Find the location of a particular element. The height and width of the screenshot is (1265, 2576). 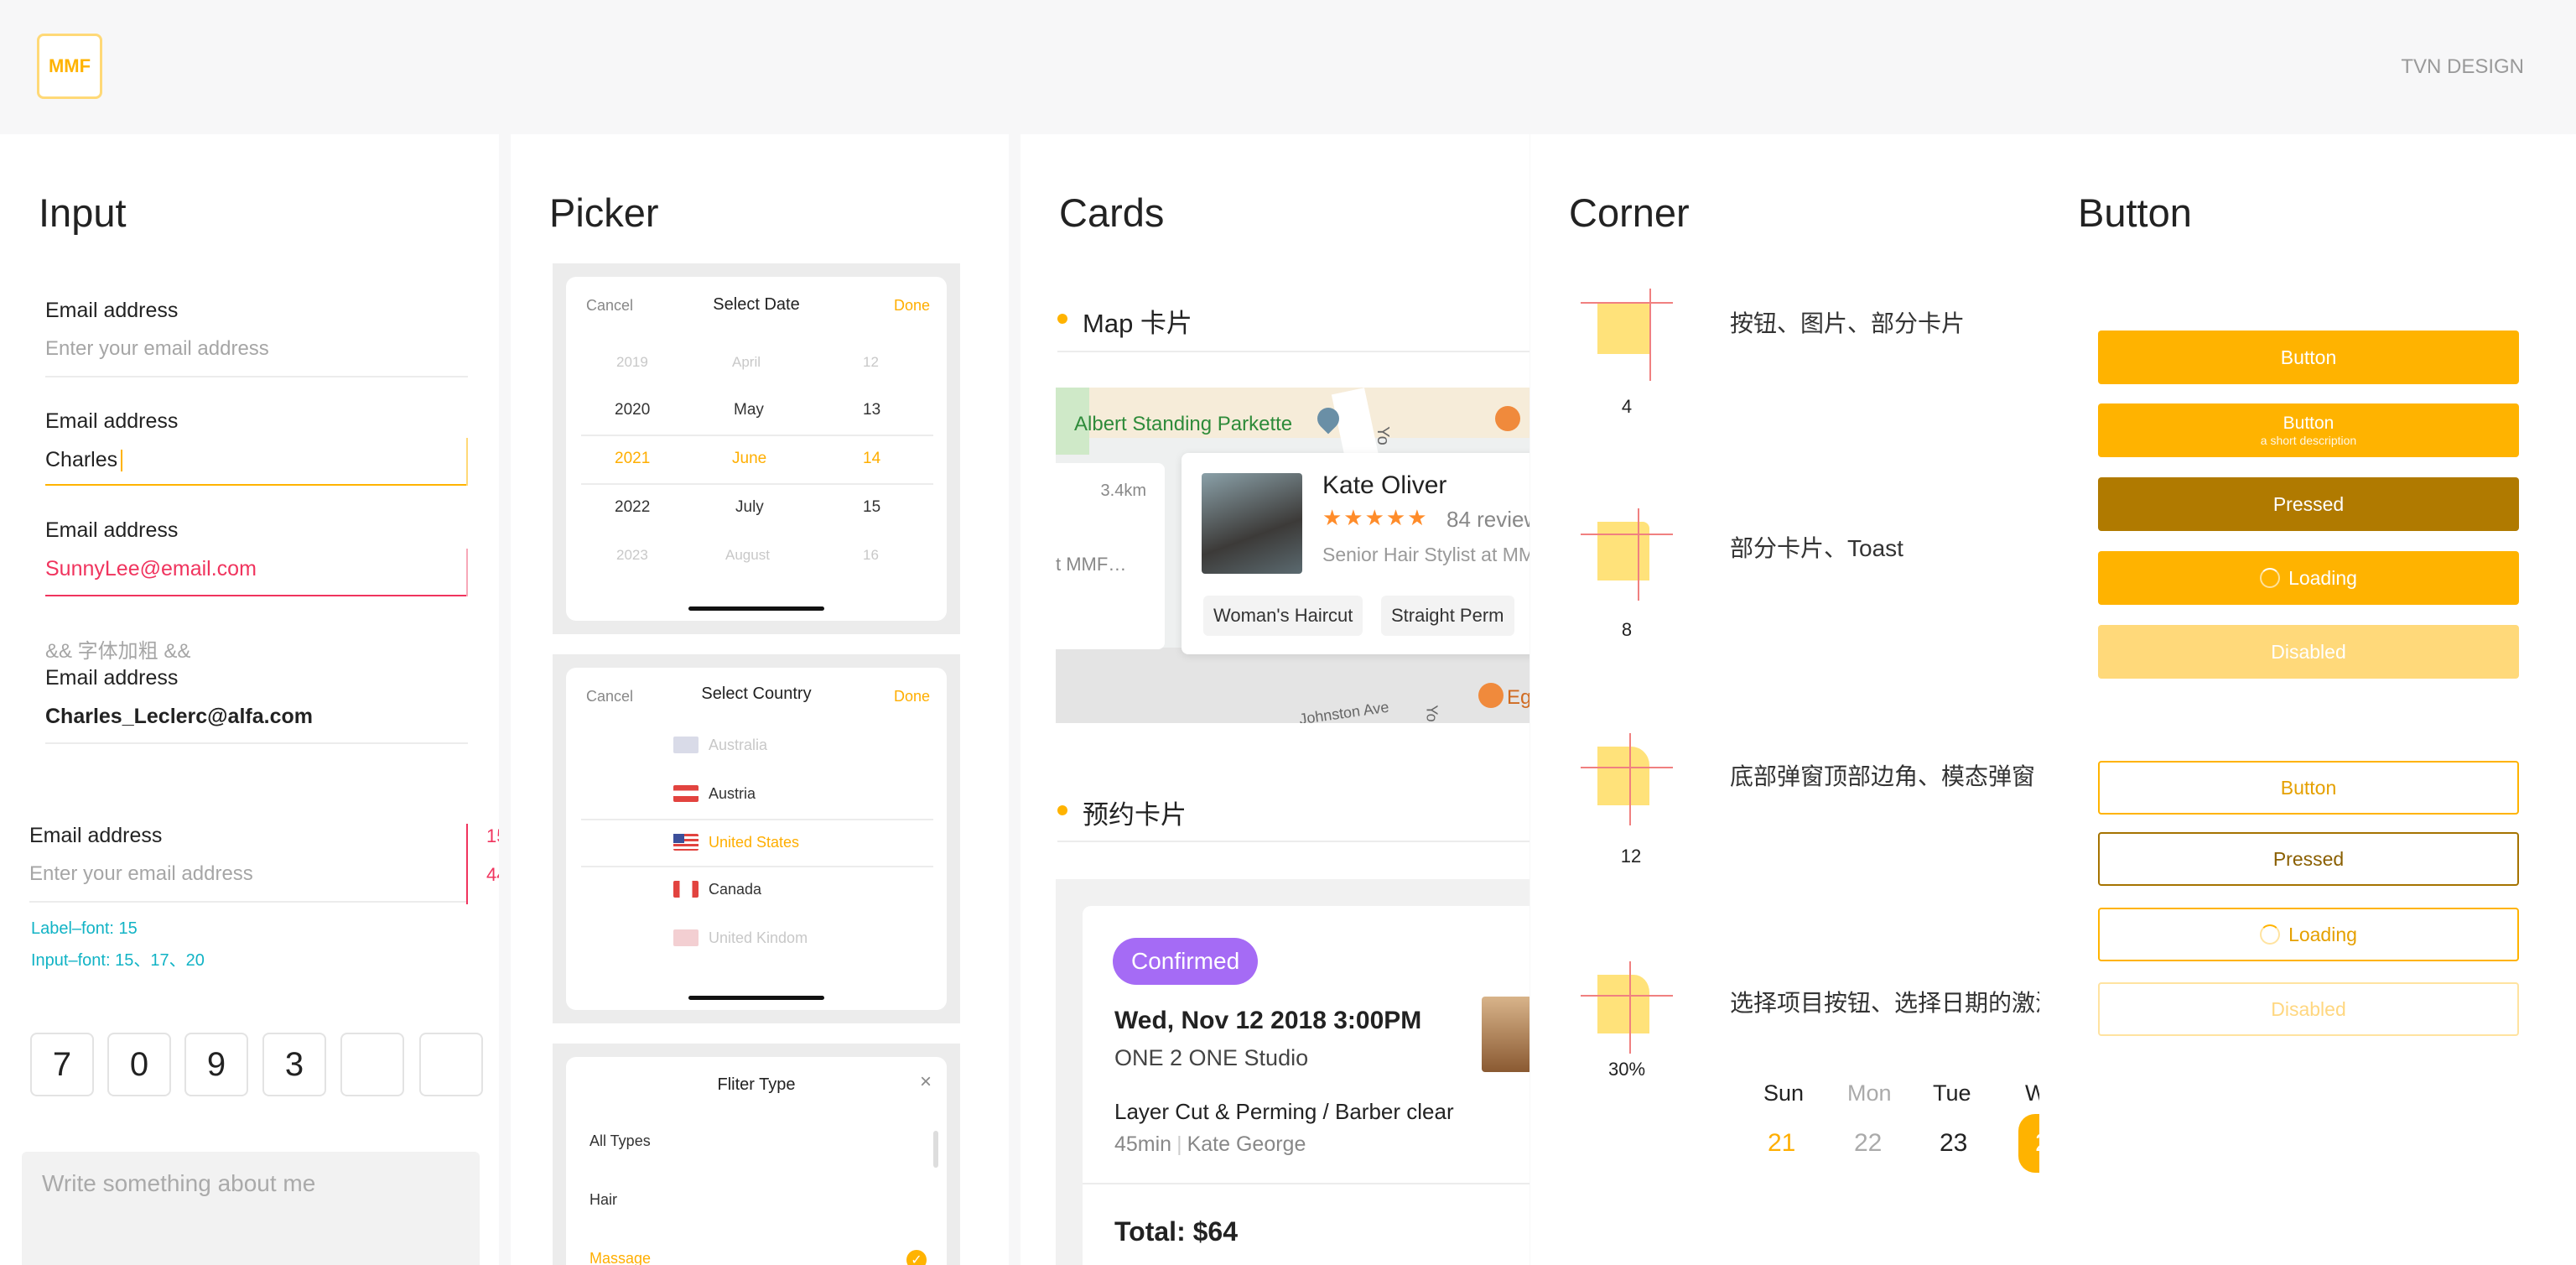

month-option: July is located at coordinates (749, 507).